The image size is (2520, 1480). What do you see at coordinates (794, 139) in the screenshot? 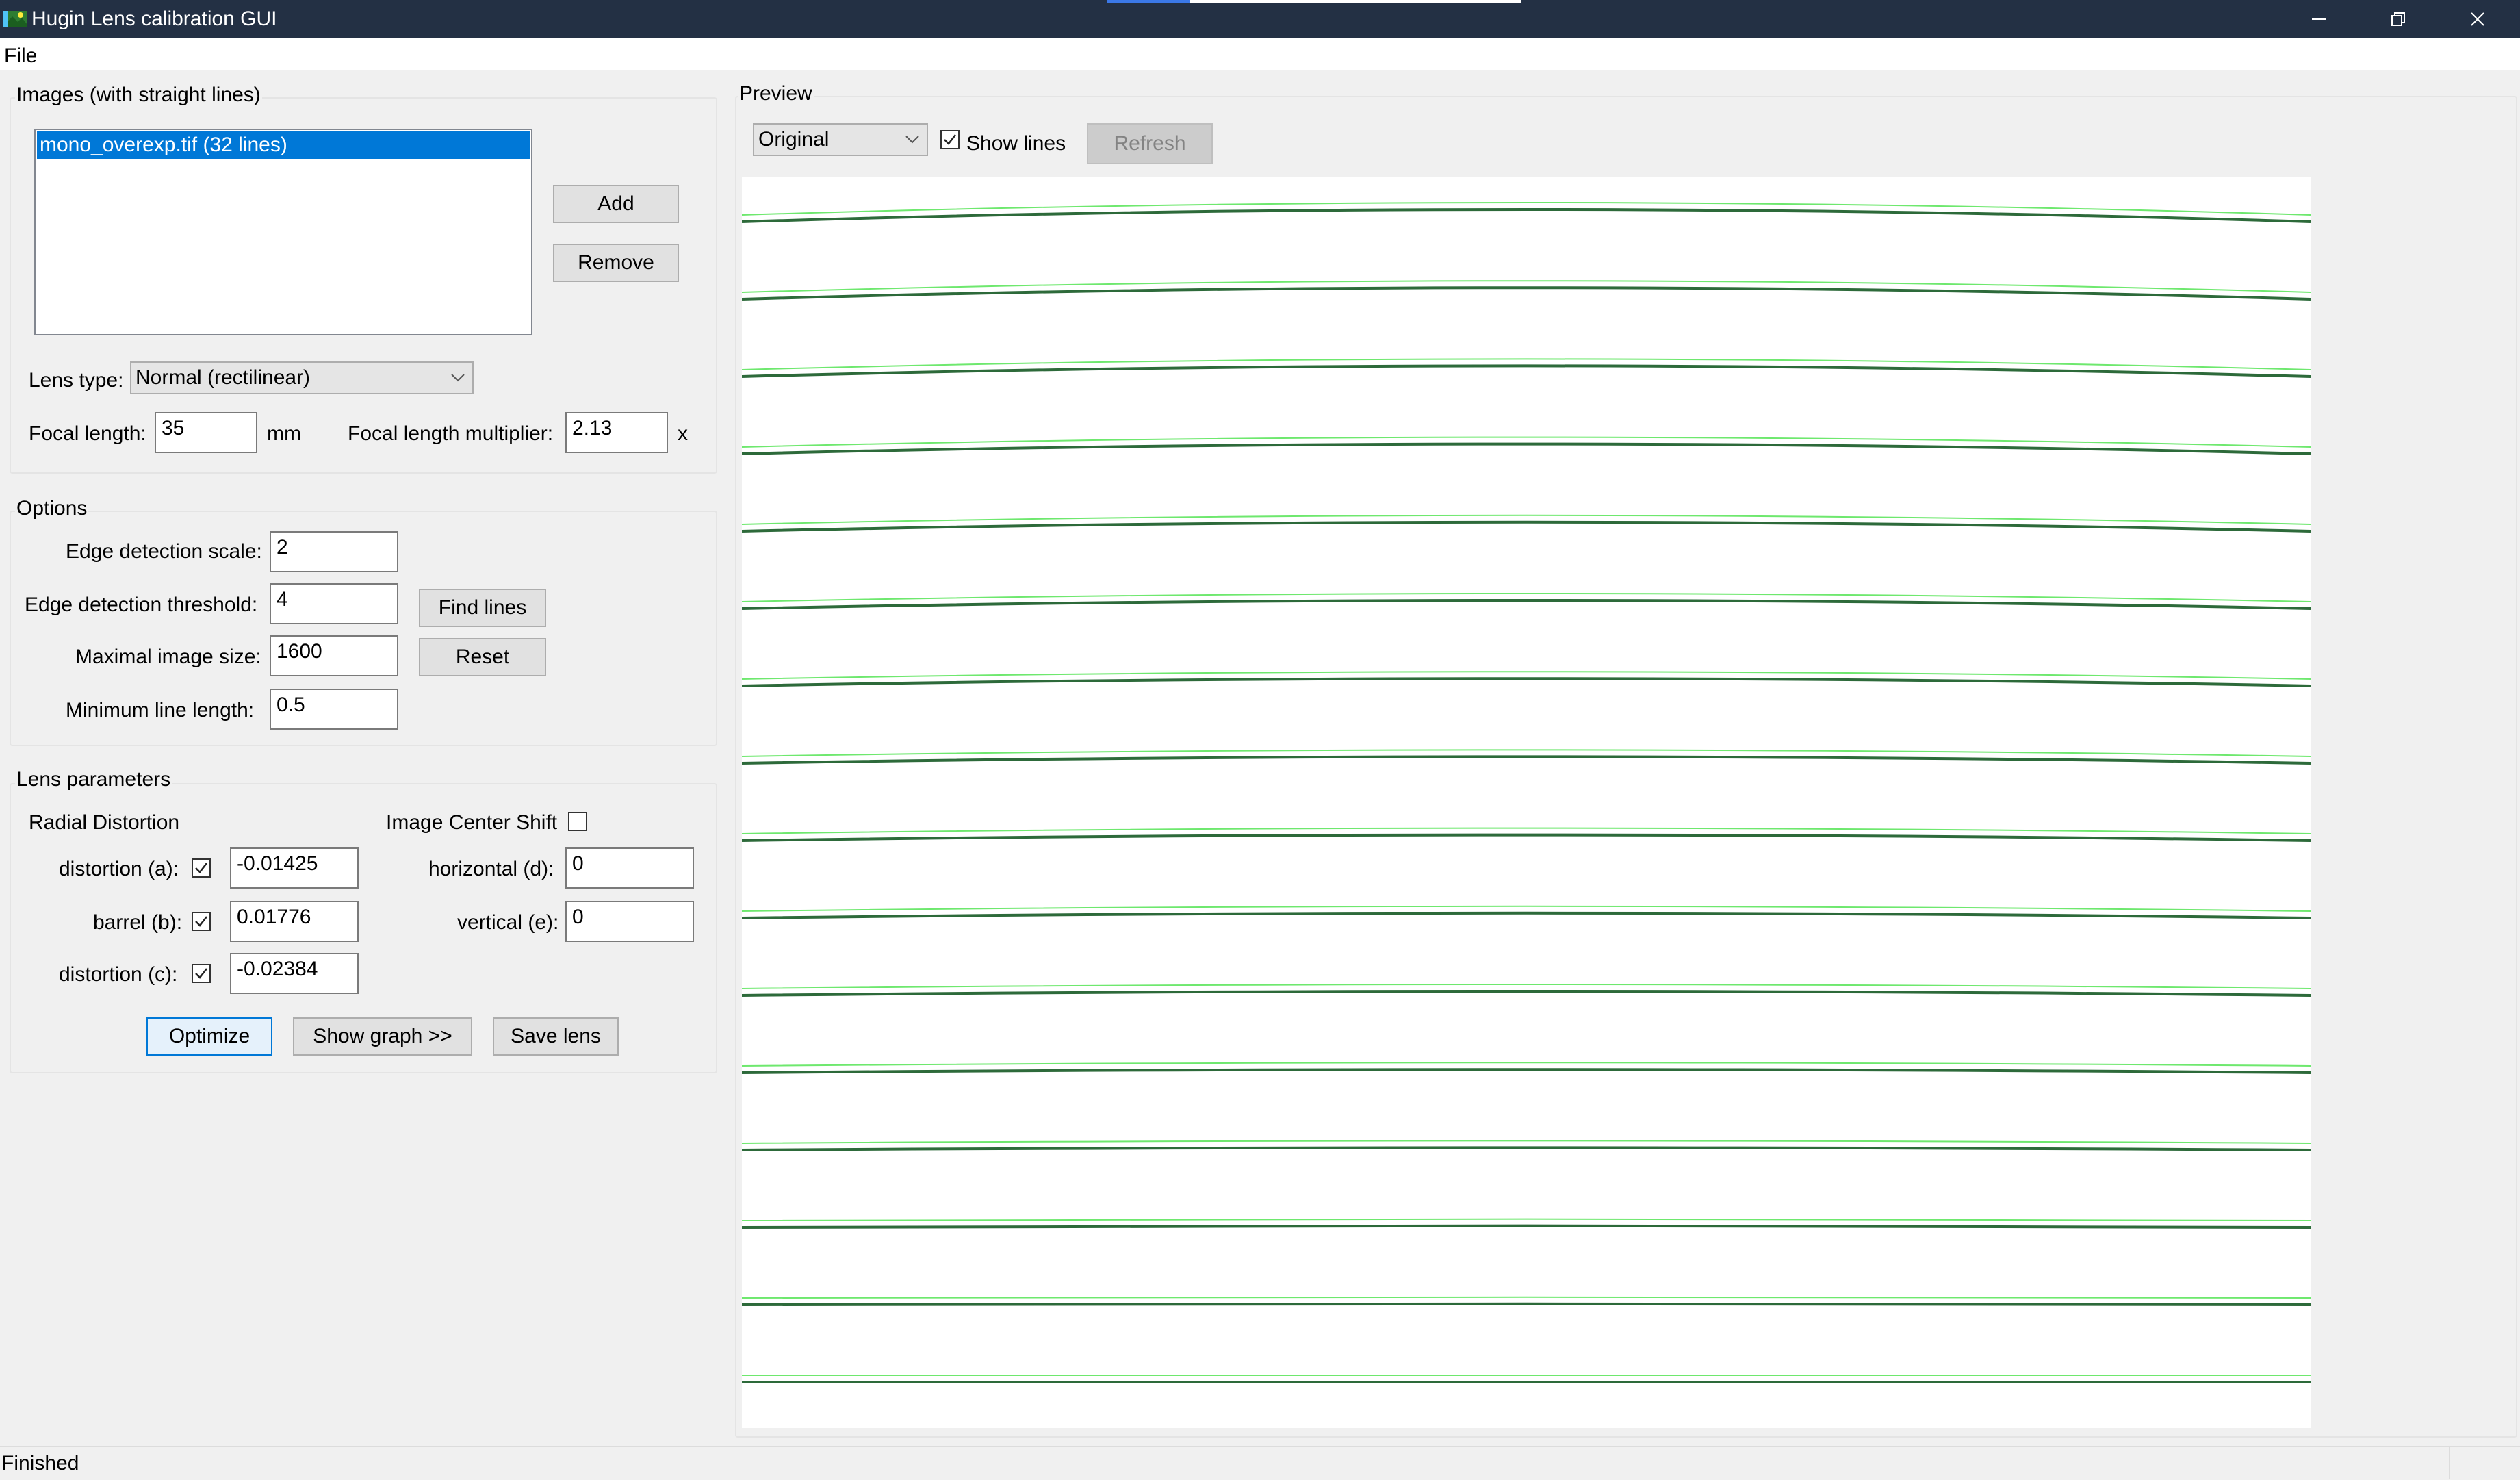
I see `preview-mode-value: Original` at bounding box center [794, 139].